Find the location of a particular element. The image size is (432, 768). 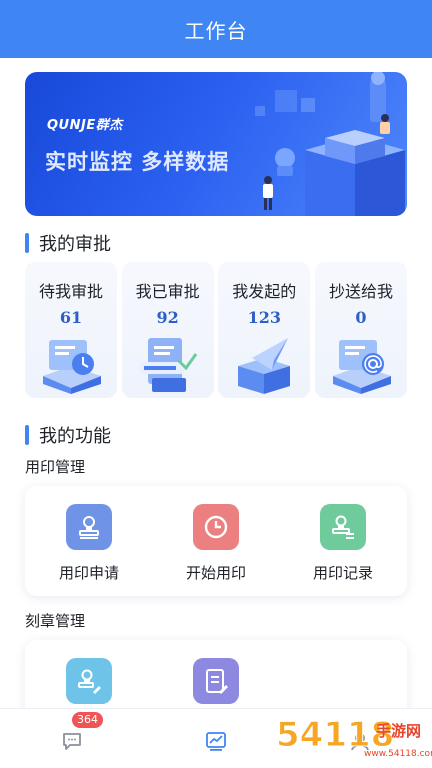

func-seal-apply: 用印申请 is located at coordinates (89, 543).